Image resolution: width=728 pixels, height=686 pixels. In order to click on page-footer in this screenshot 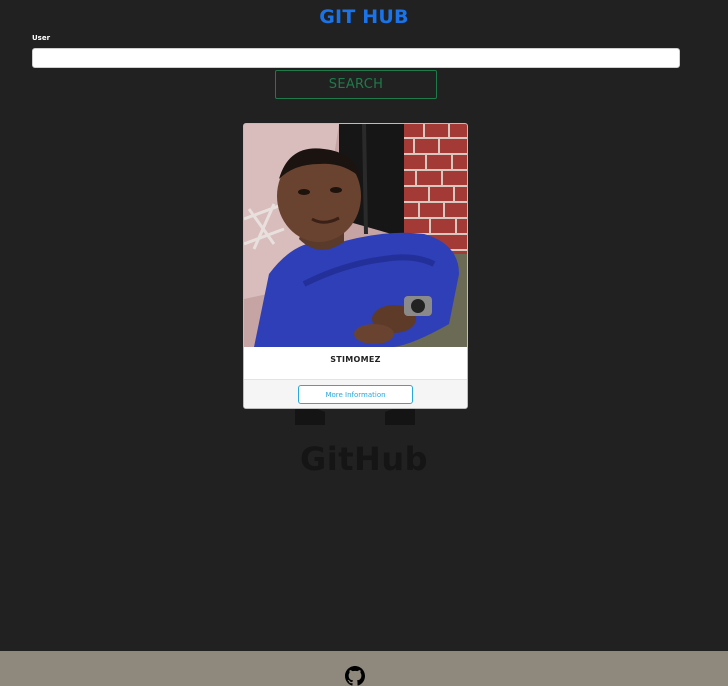, I will do `click(364, 668)`.